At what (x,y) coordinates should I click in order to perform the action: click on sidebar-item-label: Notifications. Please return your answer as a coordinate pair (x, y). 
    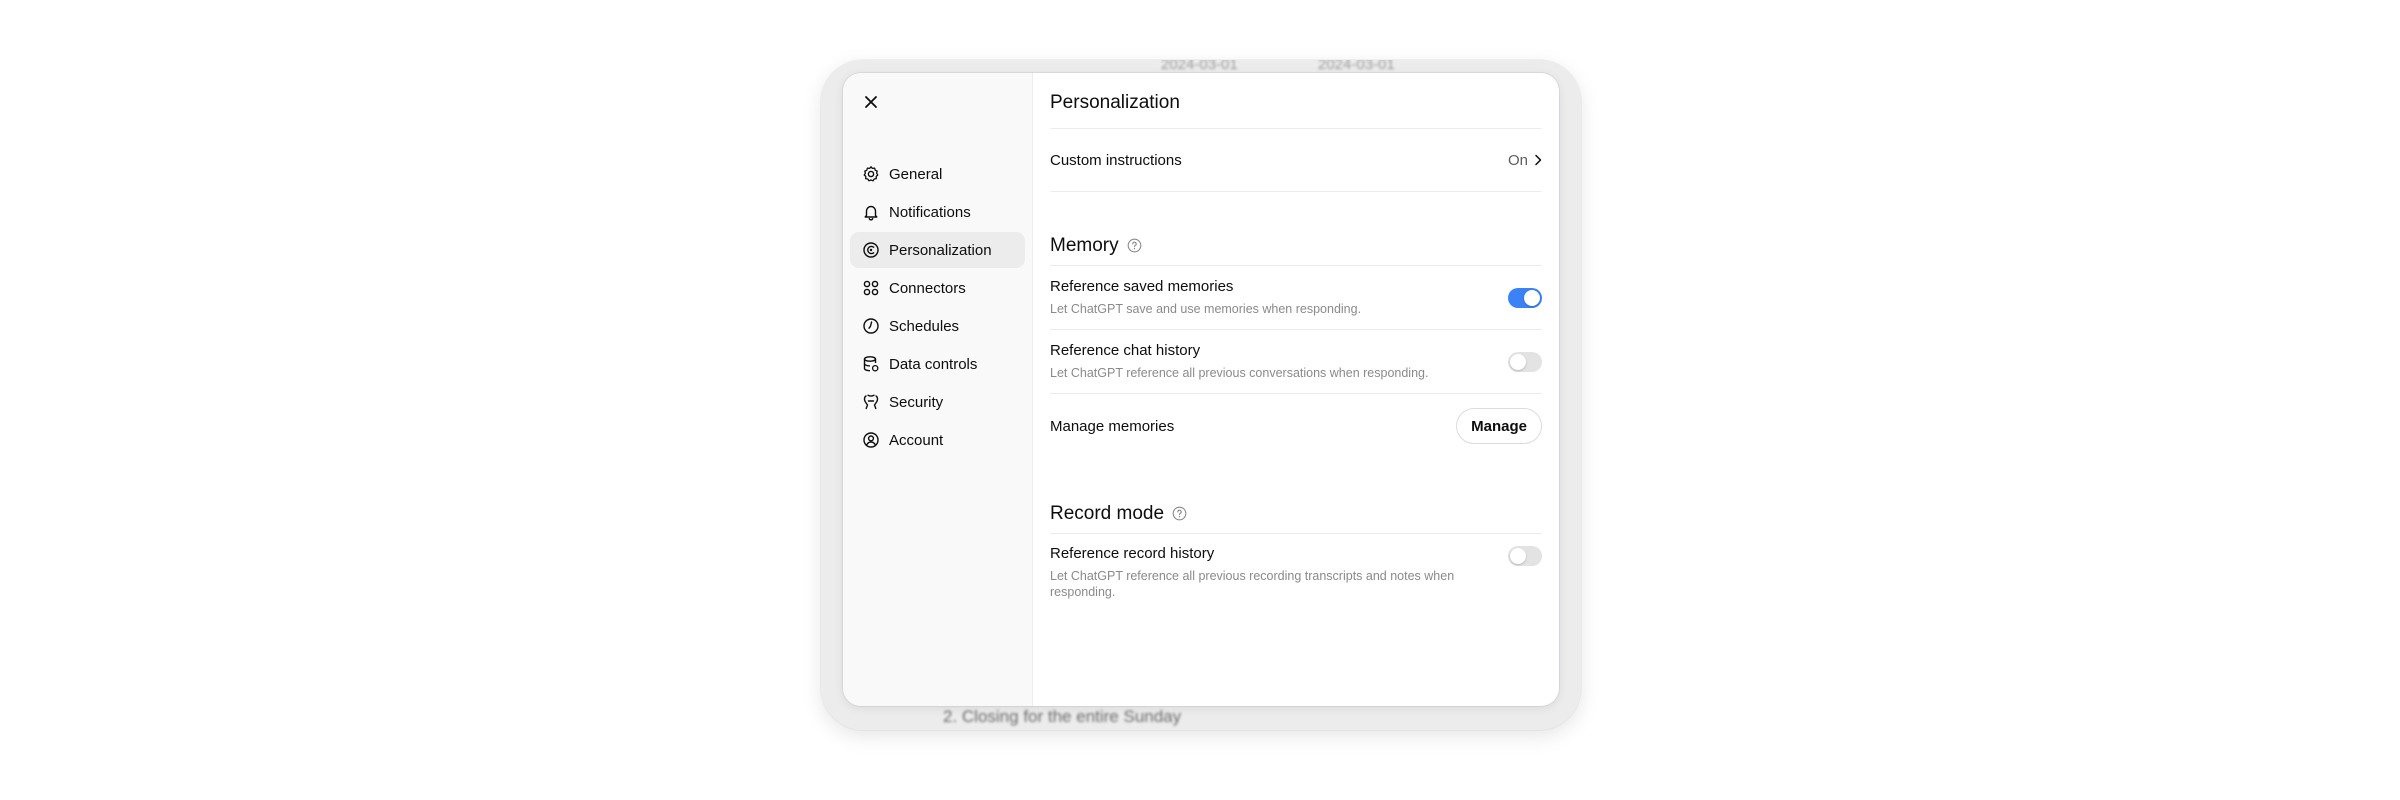
    Looking at the image, I should click on (930, 212).